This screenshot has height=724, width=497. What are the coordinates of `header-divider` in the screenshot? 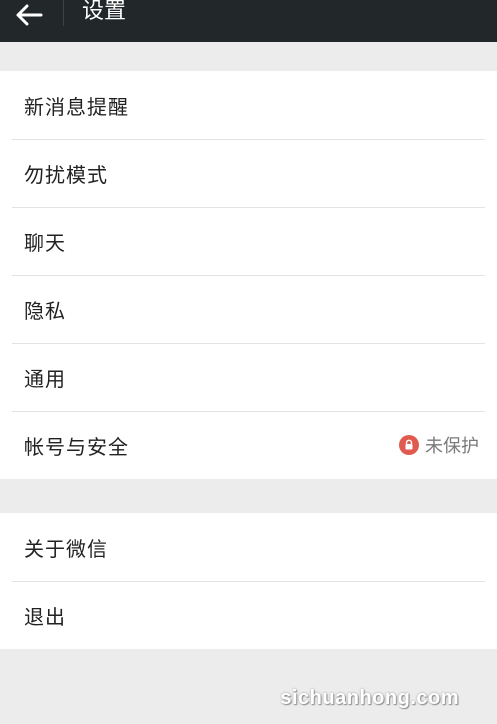 It's located at (63, 13).